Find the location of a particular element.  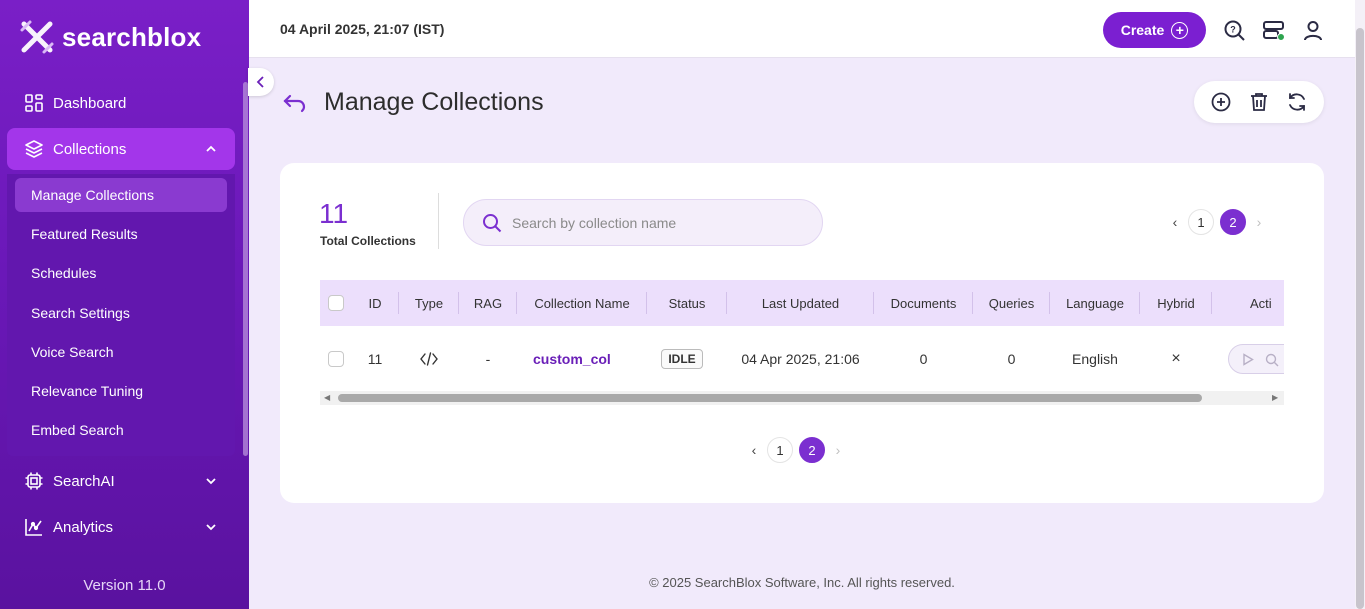

sidebar-item-searchai: SearchAI is located at coordinates (121, 481).